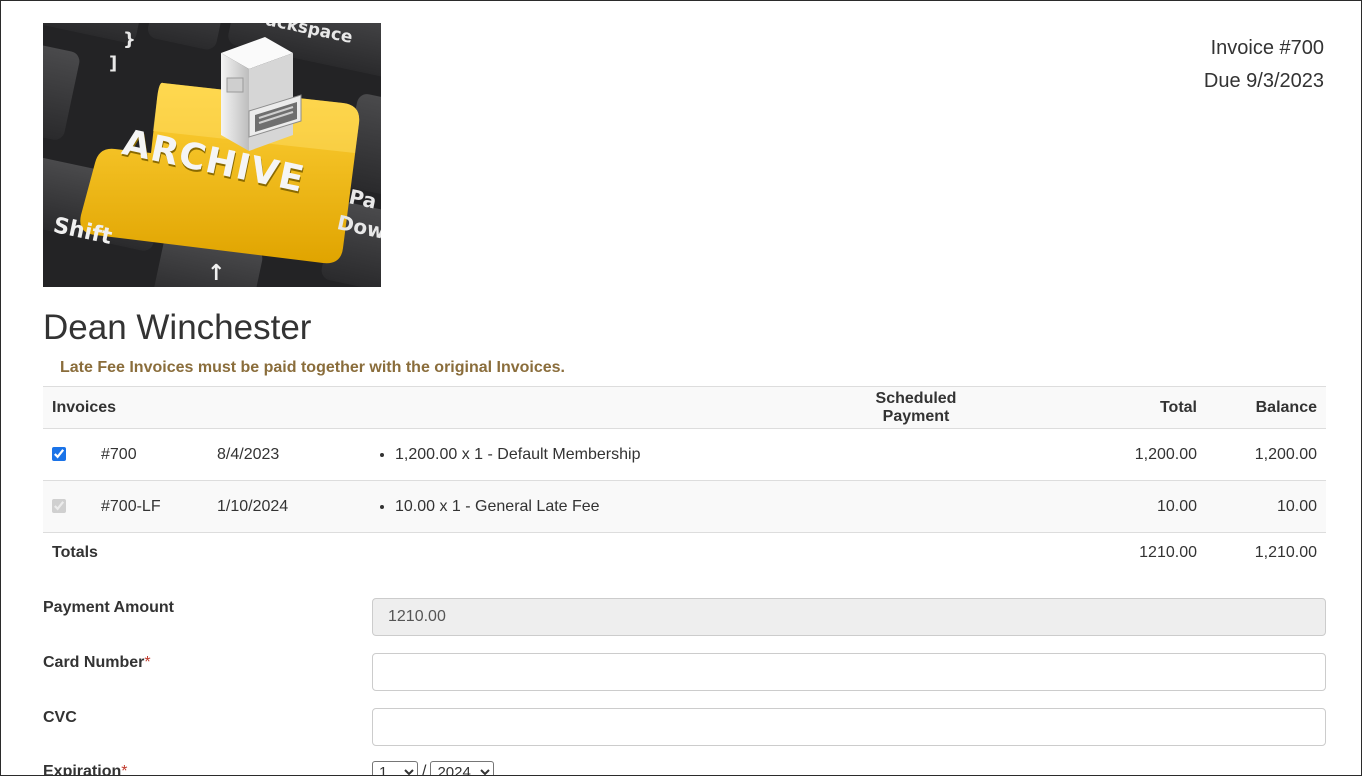 Image resolution: width=1362 pixels, height=776 pixels. Describe the element at coordinates (248, 454) in the screenshot. I see `invoice-date-cell: 8/4/2023` at that location.